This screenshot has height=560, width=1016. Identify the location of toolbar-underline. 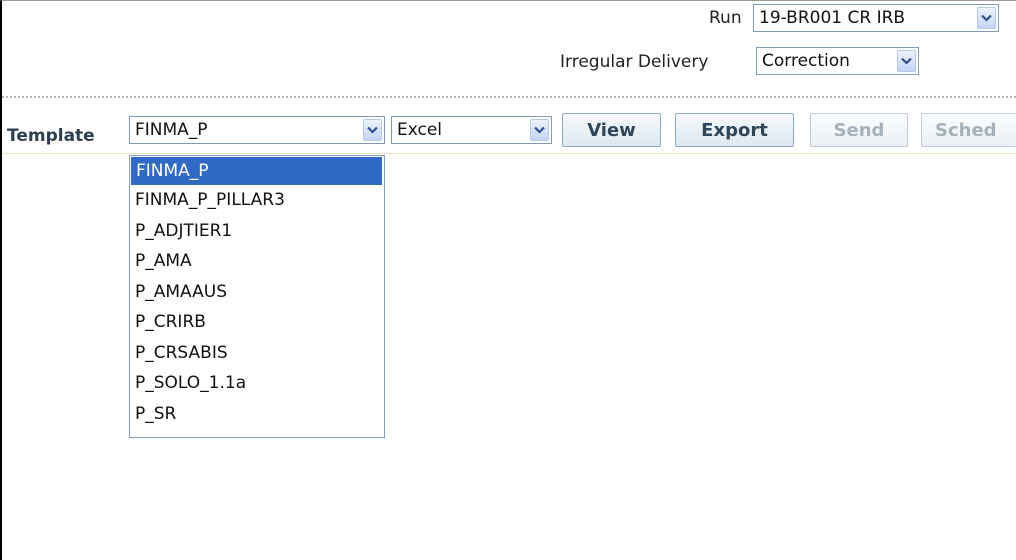
(509, 153).